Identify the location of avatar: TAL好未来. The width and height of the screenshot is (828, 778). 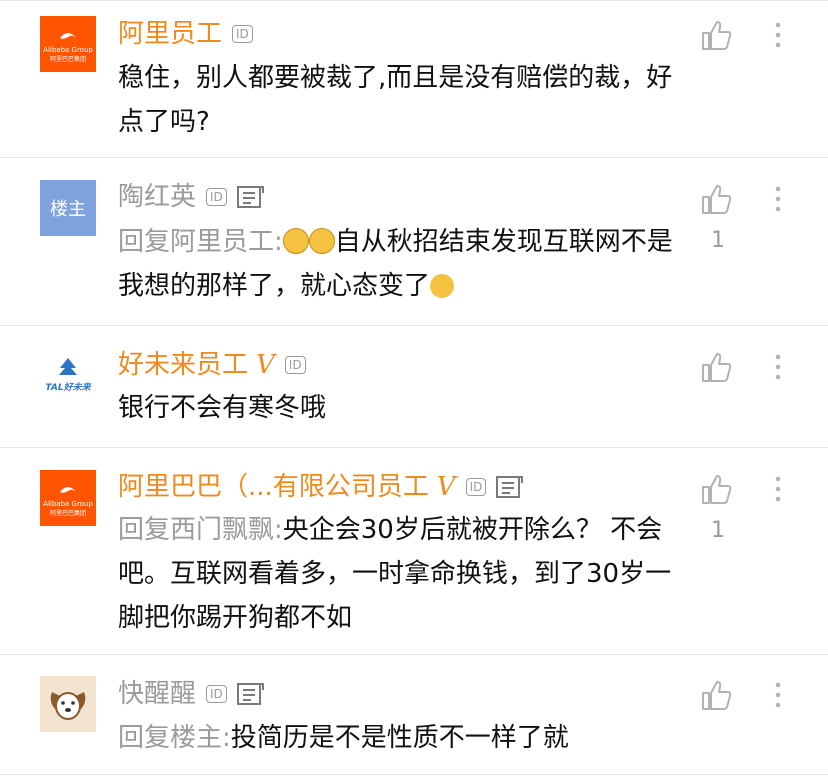
(68, 376).